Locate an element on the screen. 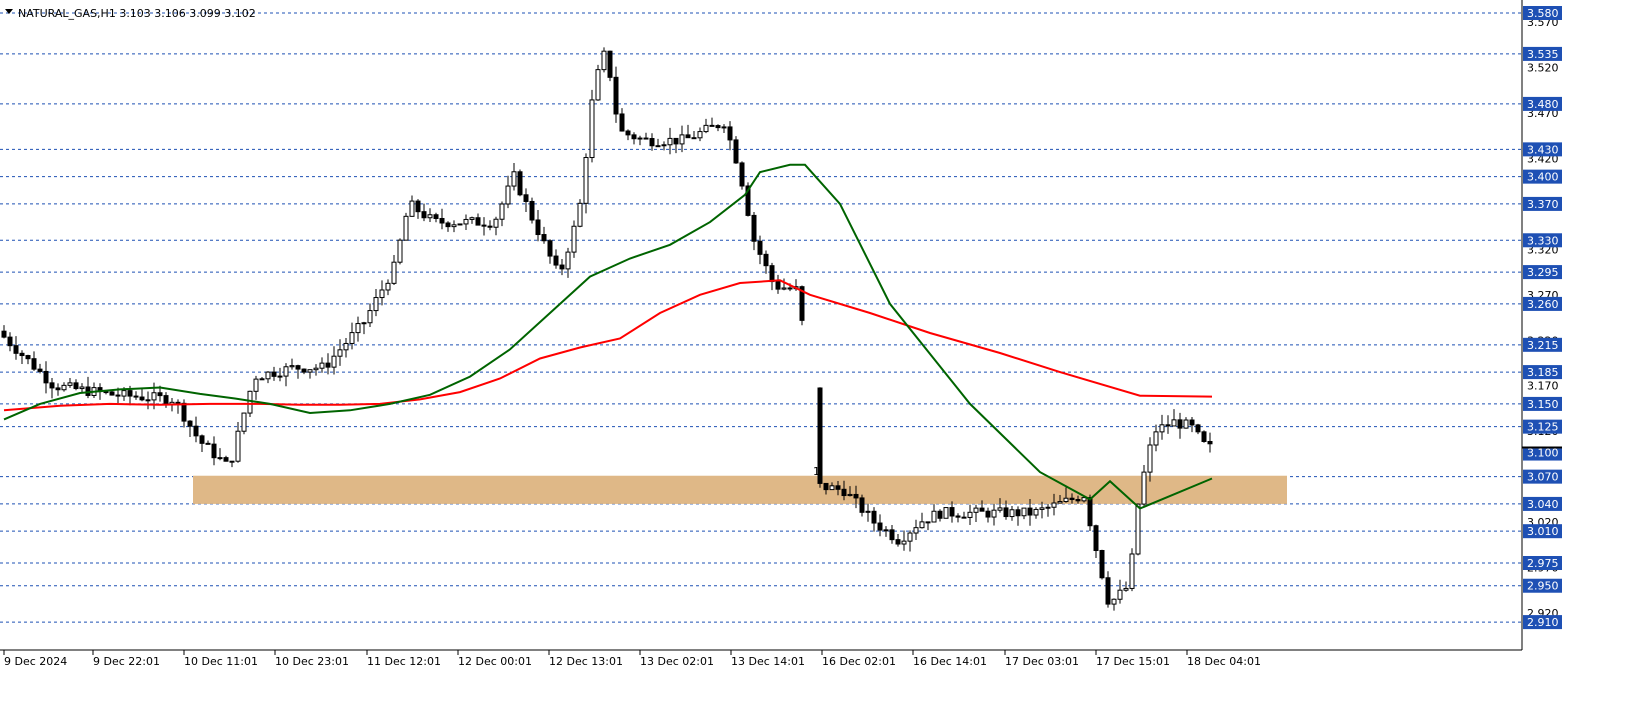 The image size is (1651, 706). level-label: 3.400 is located at coordinates (1543, 177).